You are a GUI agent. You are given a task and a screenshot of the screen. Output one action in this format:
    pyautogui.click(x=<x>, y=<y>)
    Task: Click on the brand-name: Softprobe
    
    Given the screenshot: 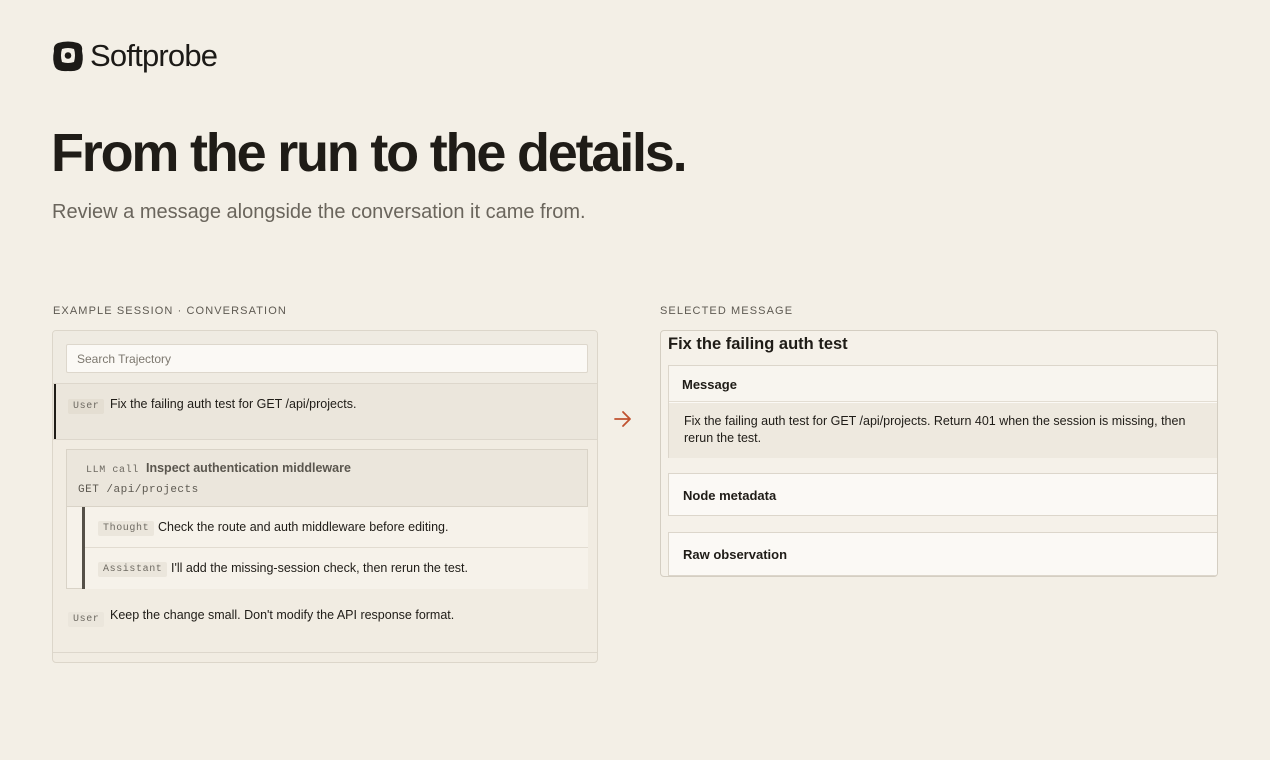 What is the action you would take?
    pyautogui.click(x=154, y=55)
    